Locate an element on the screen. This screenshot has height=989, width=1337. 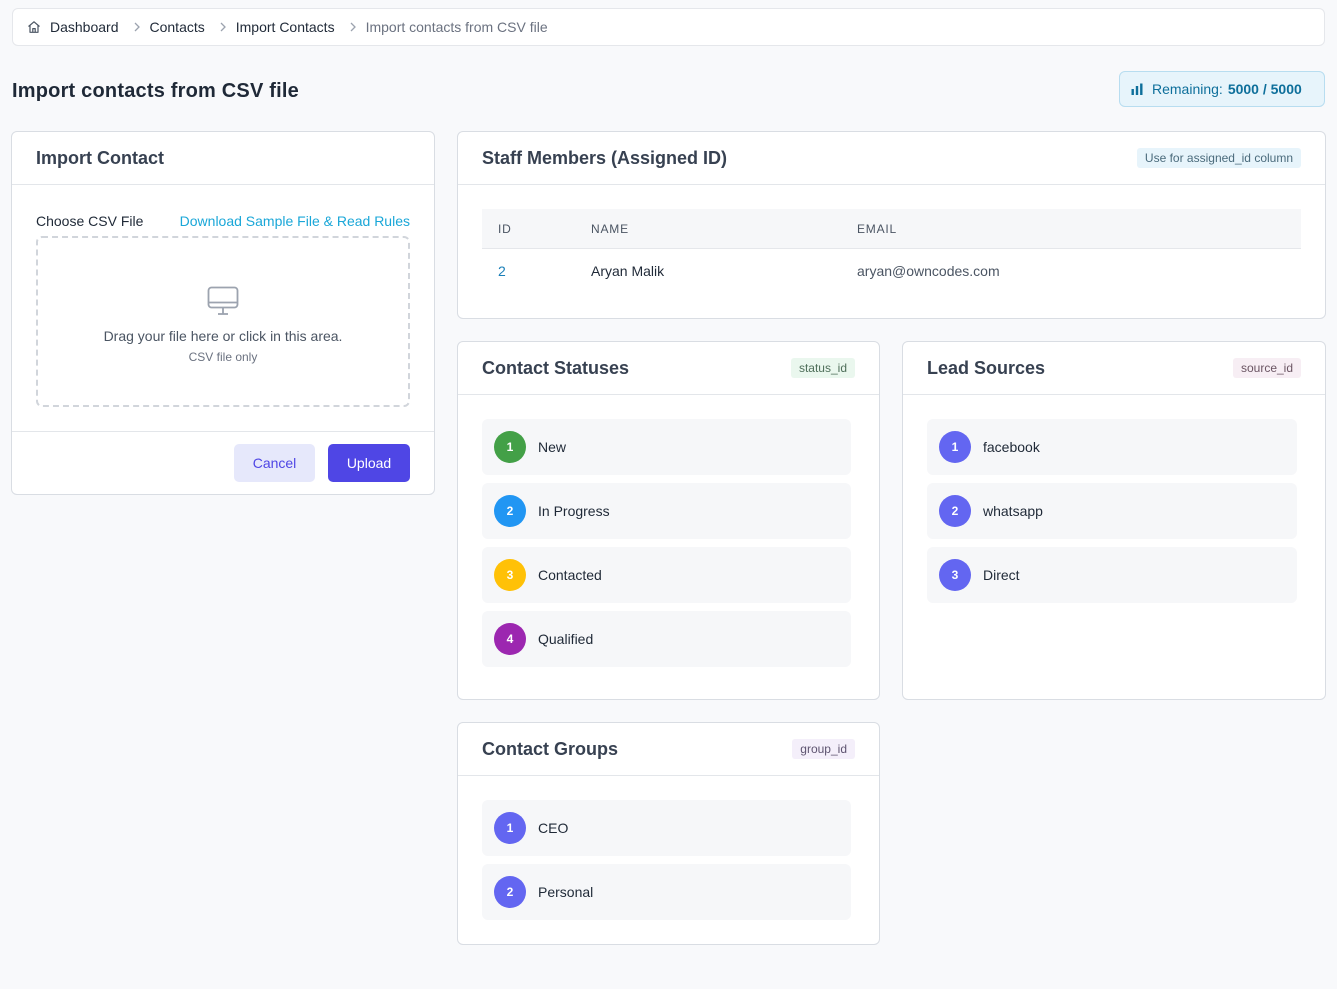
column-header-id: ID is located at coordinates (505, 228).